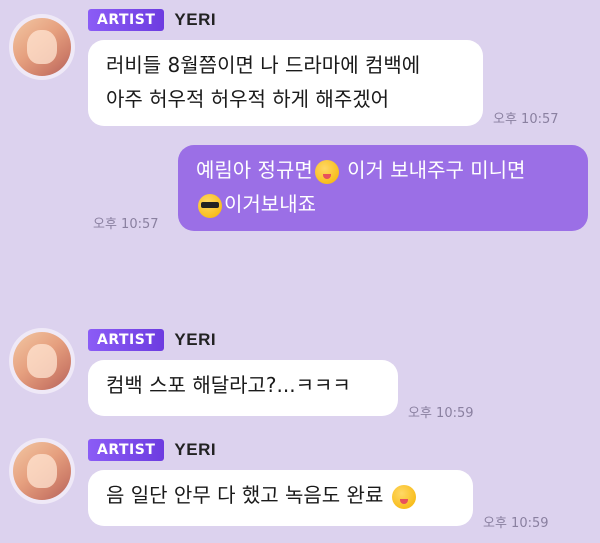 This screenshot has width=600, height=543. Describe the element at coordinates (210, 205) in the screenshot. I see `sunglasses-face-emoji-icon` at that location.